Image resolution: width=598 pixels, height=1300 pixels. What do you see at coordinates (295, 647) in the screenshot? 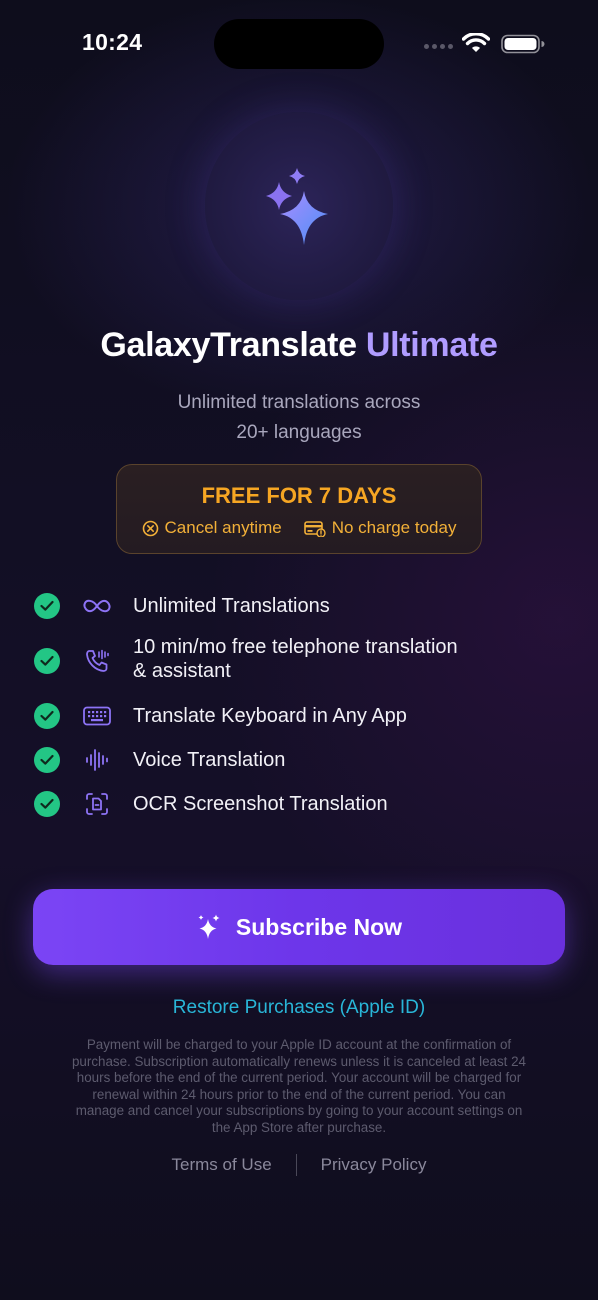
I see `feature-text-line-1: 10 min/mo free telephone translation` at bounding box center [295, 647].